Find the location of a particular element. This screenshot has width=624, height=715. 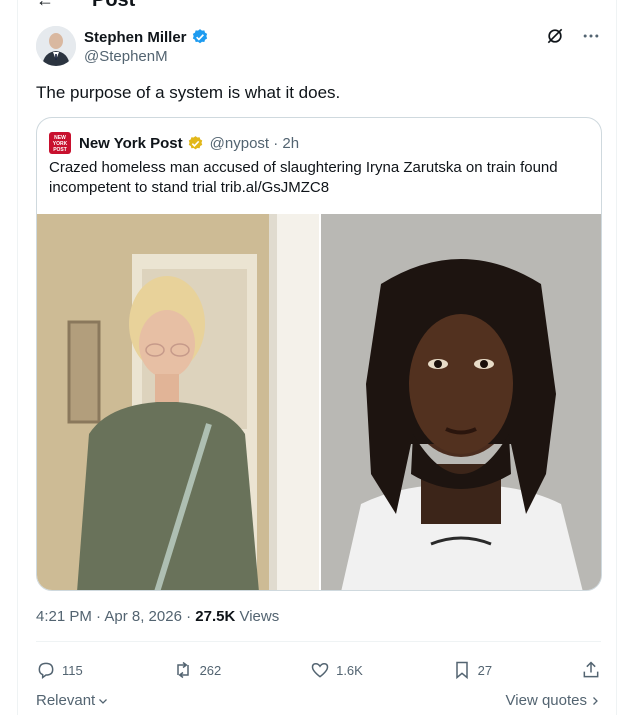

divider is located at coordinates (318, 641).